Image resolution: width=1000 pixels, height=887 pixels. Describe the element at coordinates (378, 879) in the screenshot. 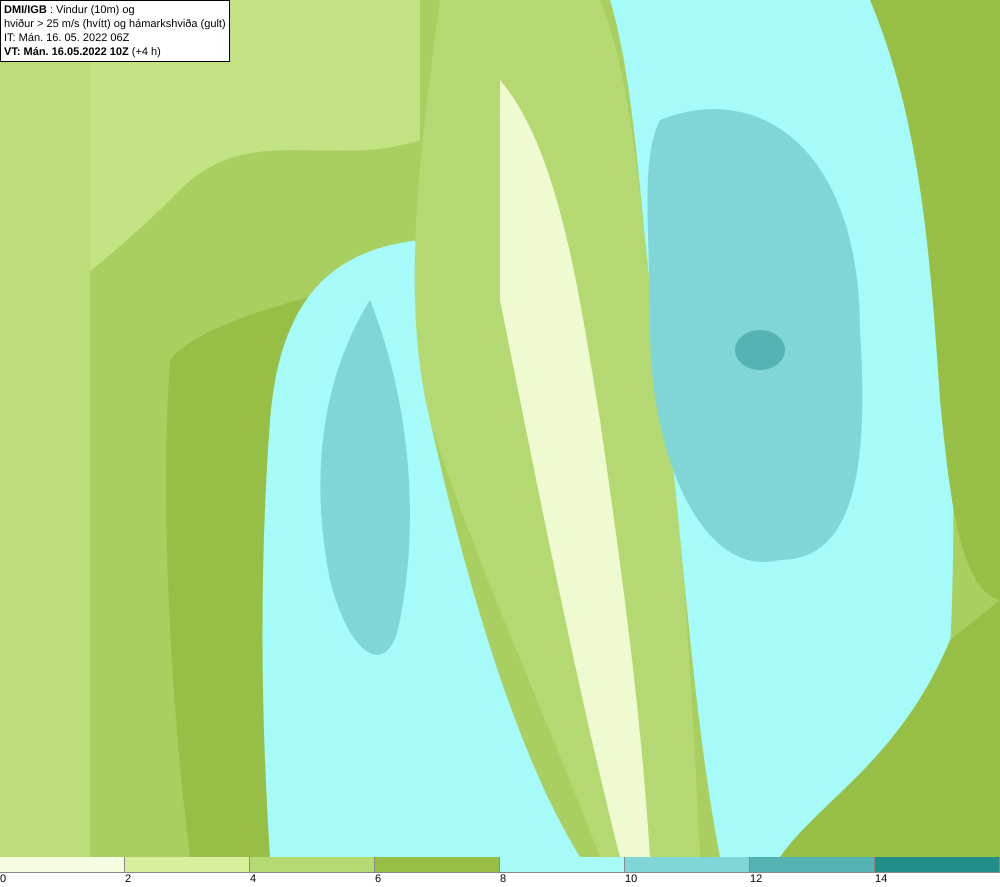

I see `scale-label: 6` at that location.